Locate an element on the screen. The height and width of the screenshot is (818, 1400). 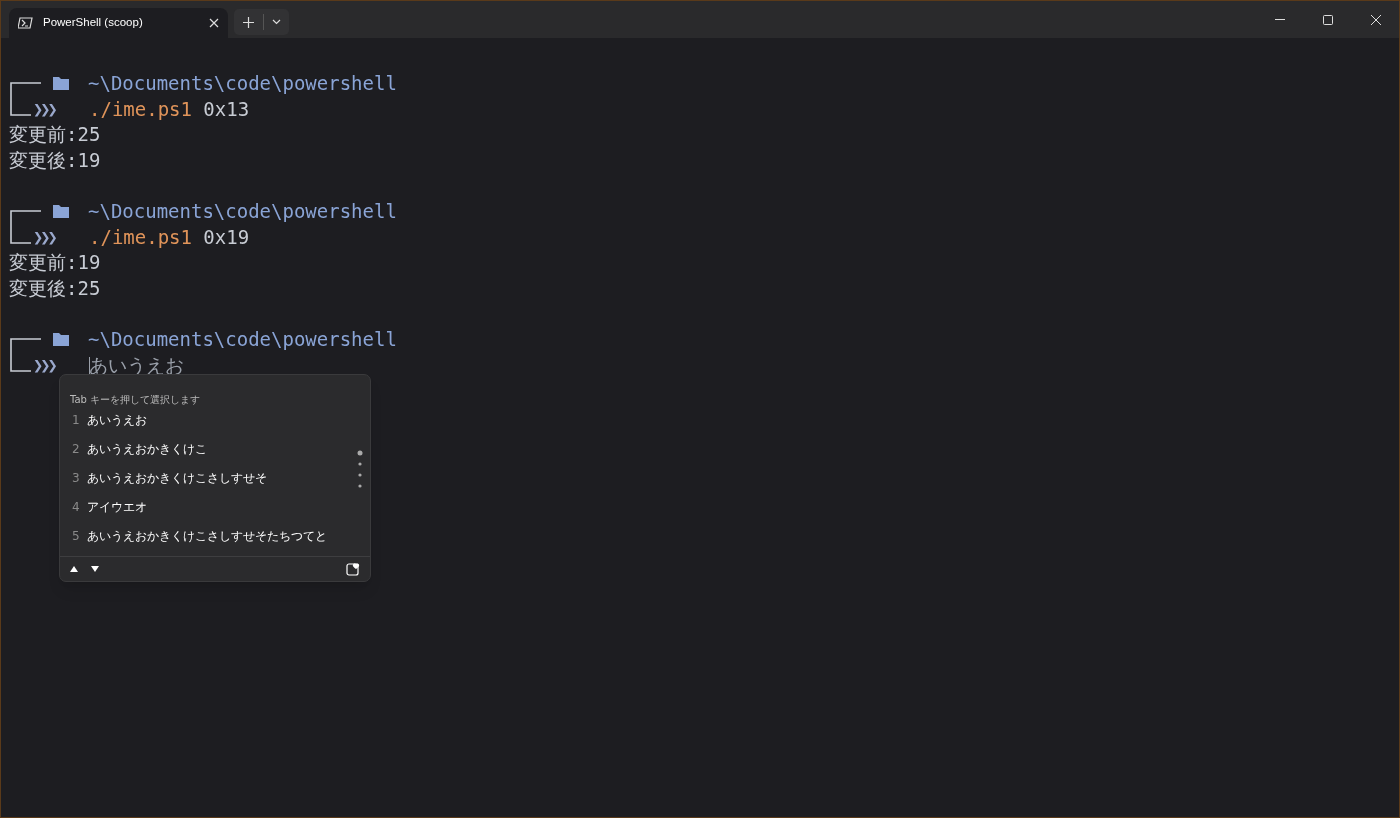
output-line: 変更後:19 is located at coordinates (55, 159).